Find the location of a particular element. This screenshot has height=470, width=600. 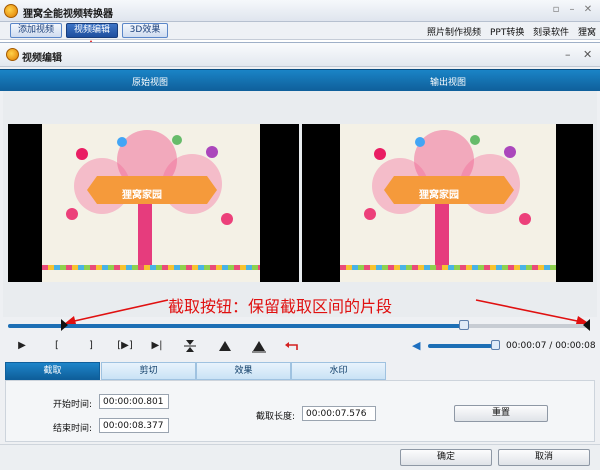

original-banner-text: 狸窝家园 is located at coordinates (142, 195).